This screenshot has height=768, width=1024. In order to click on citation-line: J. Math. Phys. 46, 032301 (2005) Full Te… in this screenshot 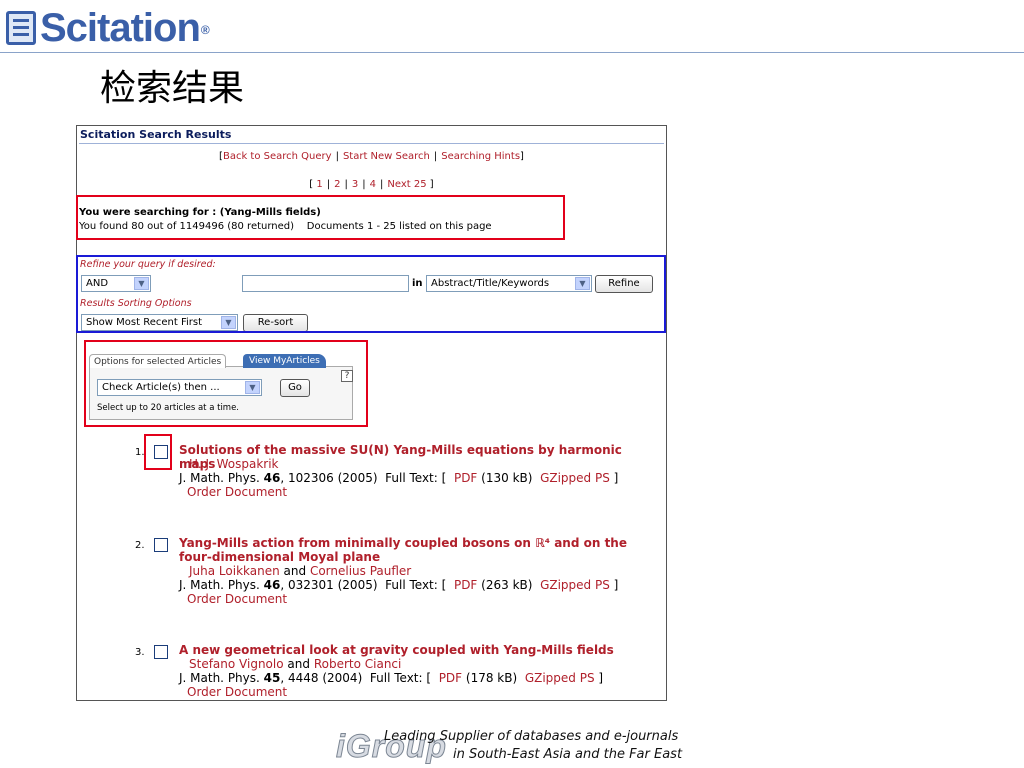, I will do `click(399, 585)`.